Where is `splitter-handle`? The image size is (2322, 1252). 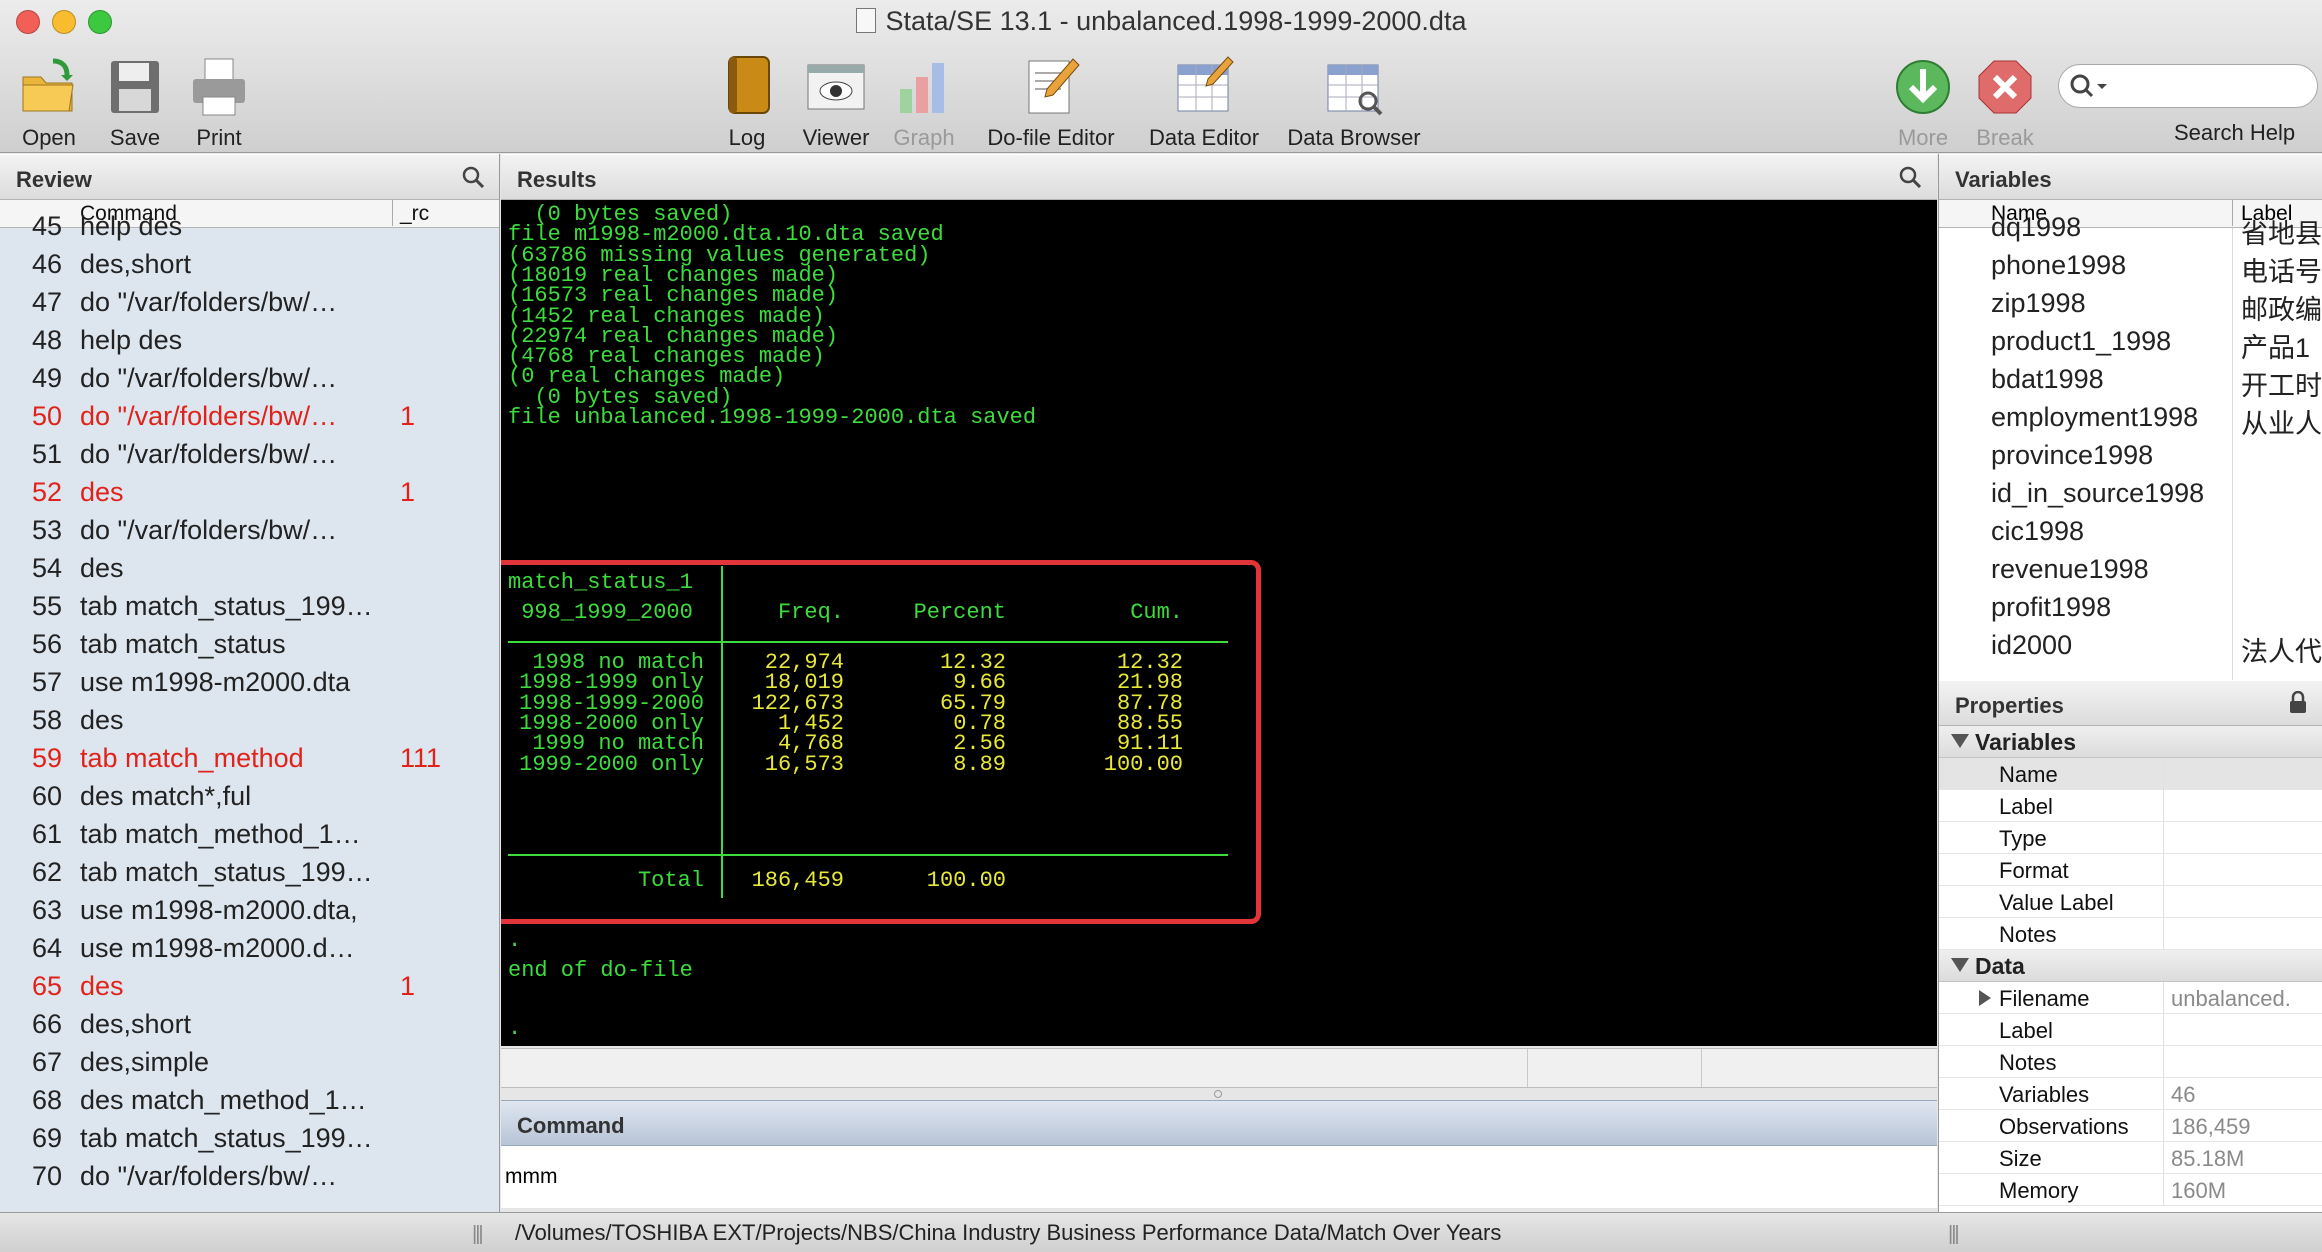
splitter-handle is located at coordinates (1218, 1094).